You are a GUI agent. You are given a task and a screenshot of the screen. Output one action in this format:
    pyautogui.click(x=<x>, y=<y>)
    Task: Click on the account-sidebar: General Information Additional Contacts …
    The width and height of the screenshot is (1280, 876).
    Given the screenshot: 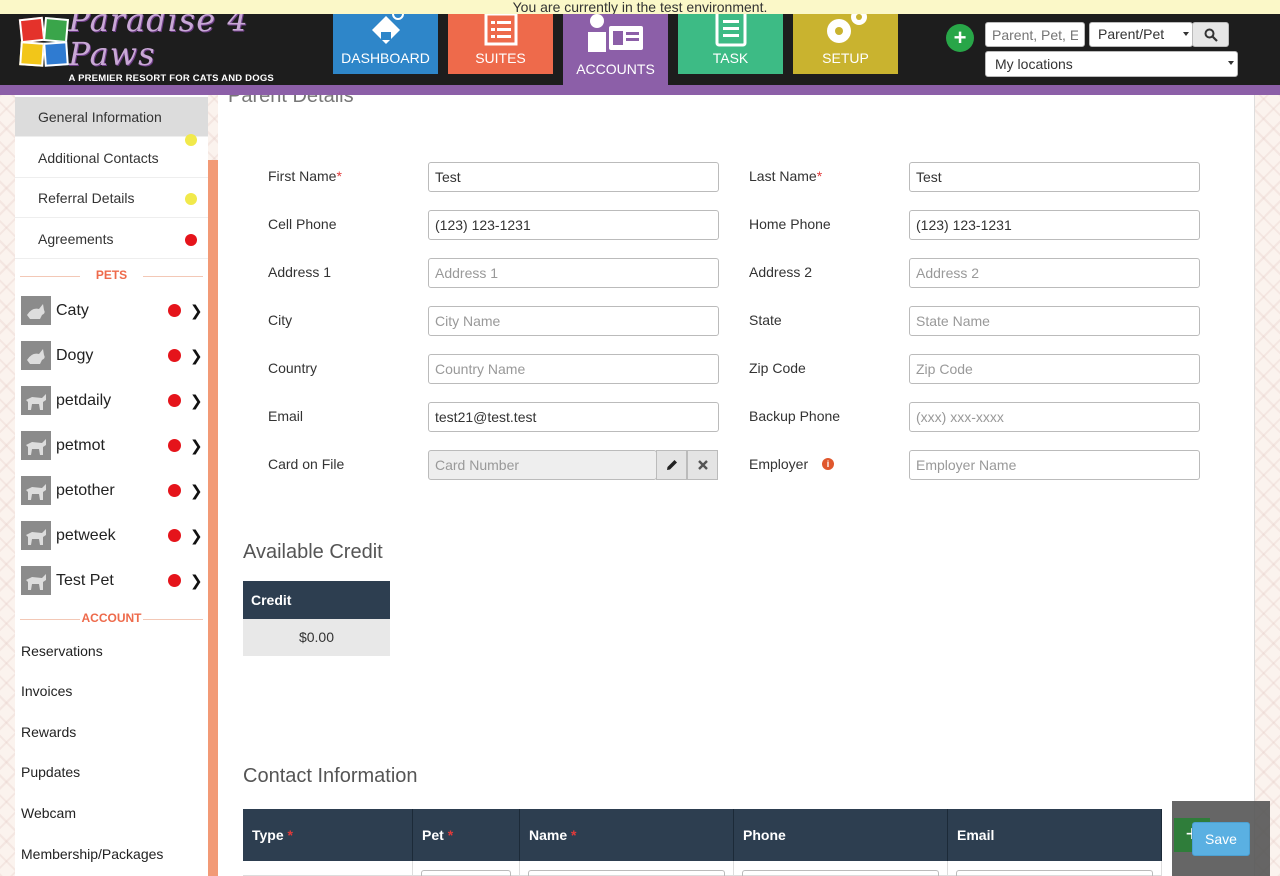 What is the action you would take?
    pyautogui.click(x=111, y=485)
    